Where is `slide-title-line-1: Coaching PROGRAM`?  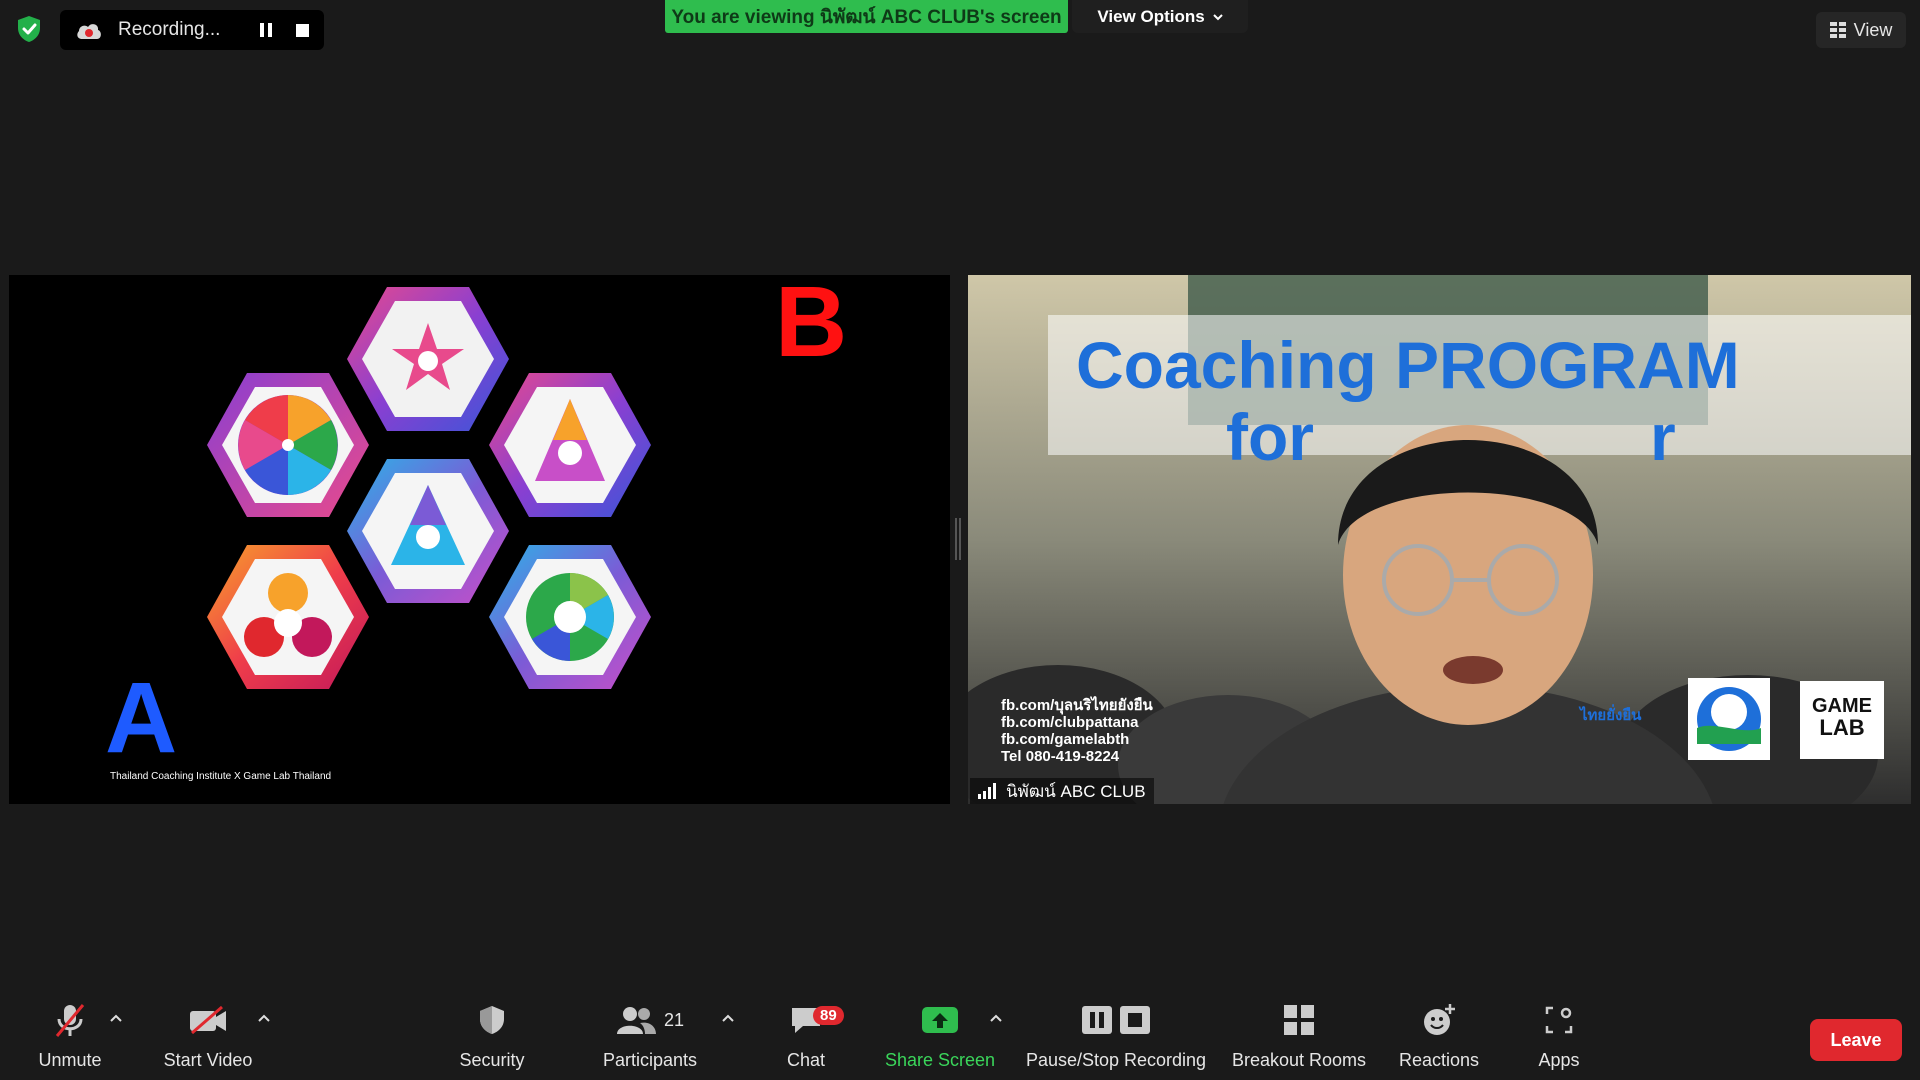
slide-title-line-1: Coaching PROGRAM is located at coordinates (1408, 365).